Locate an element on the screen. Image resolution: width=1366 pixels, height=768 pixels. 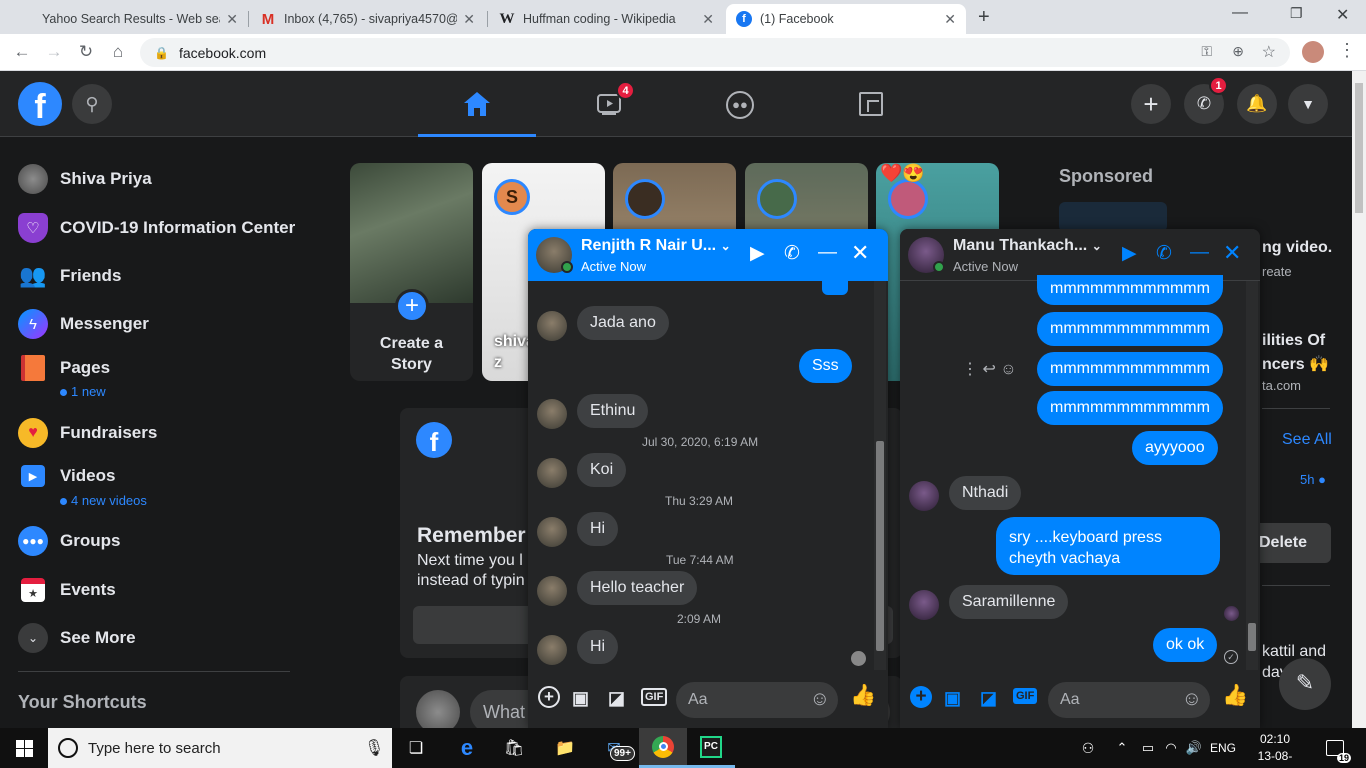
windows-start-icon is located at coordinates (24, 748).